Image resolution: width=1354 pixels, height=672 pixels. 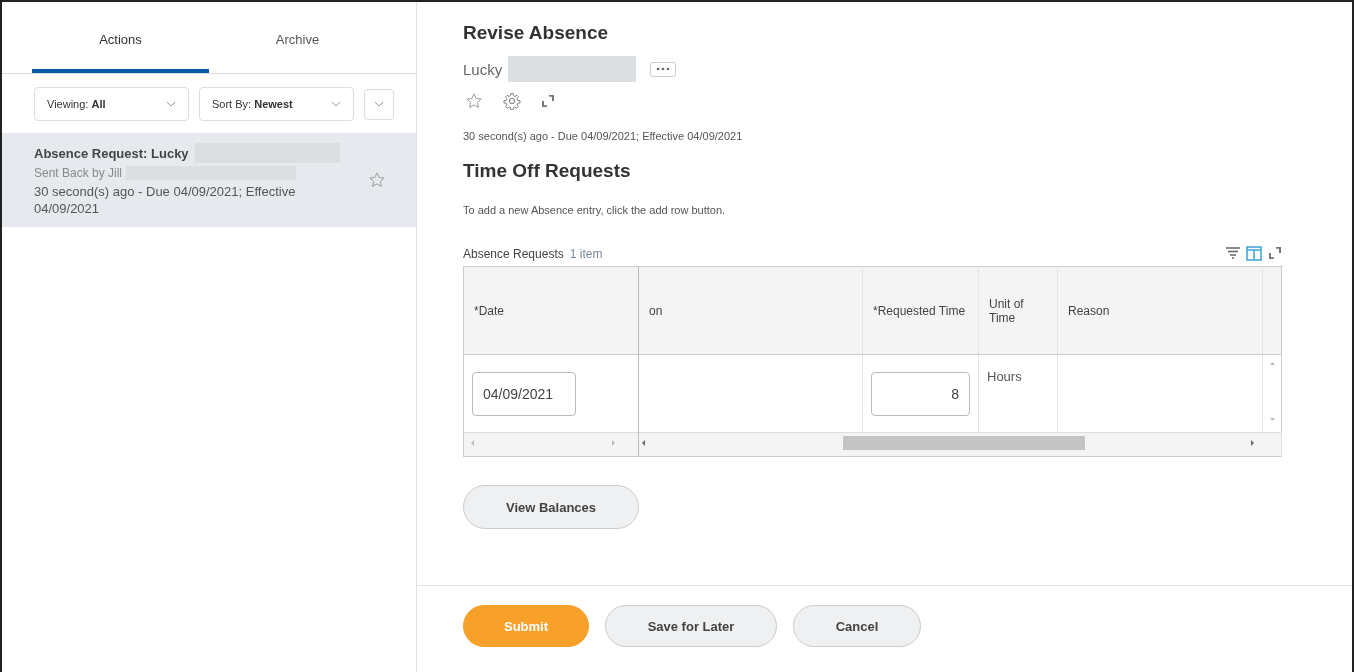 What do you see at coordinates (297, 37) in the screenshot?
I see `tab: Archive` at bounding box center [297, 37].